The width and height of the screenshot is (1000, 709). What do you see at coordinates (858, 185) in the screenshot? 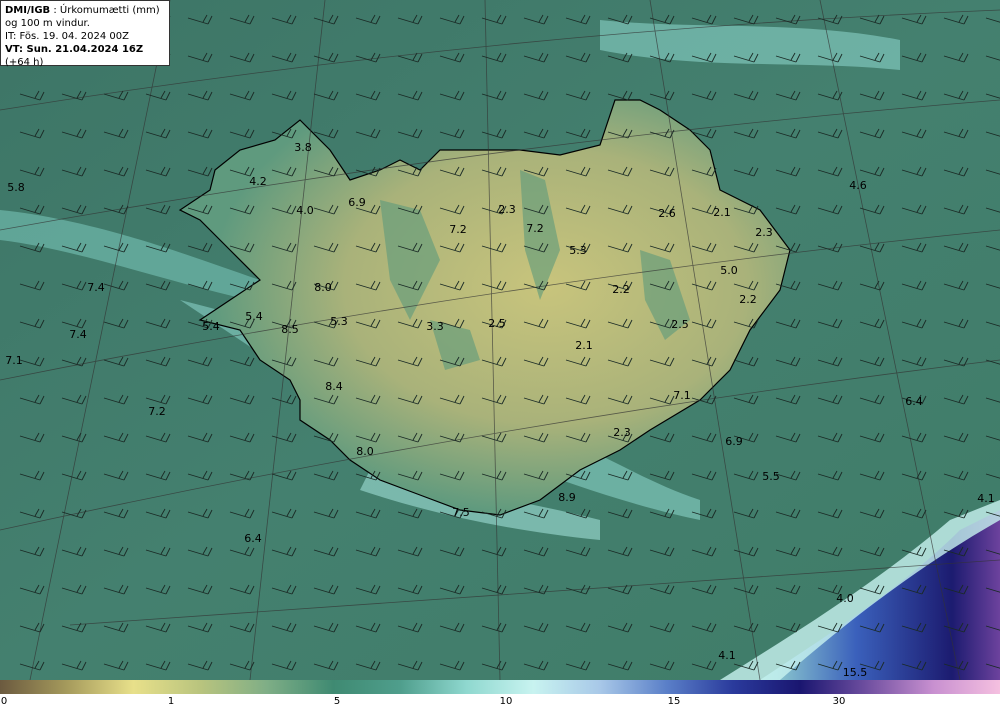
I see `precip-value-label: 4.6` at bounding box center [858, 185].